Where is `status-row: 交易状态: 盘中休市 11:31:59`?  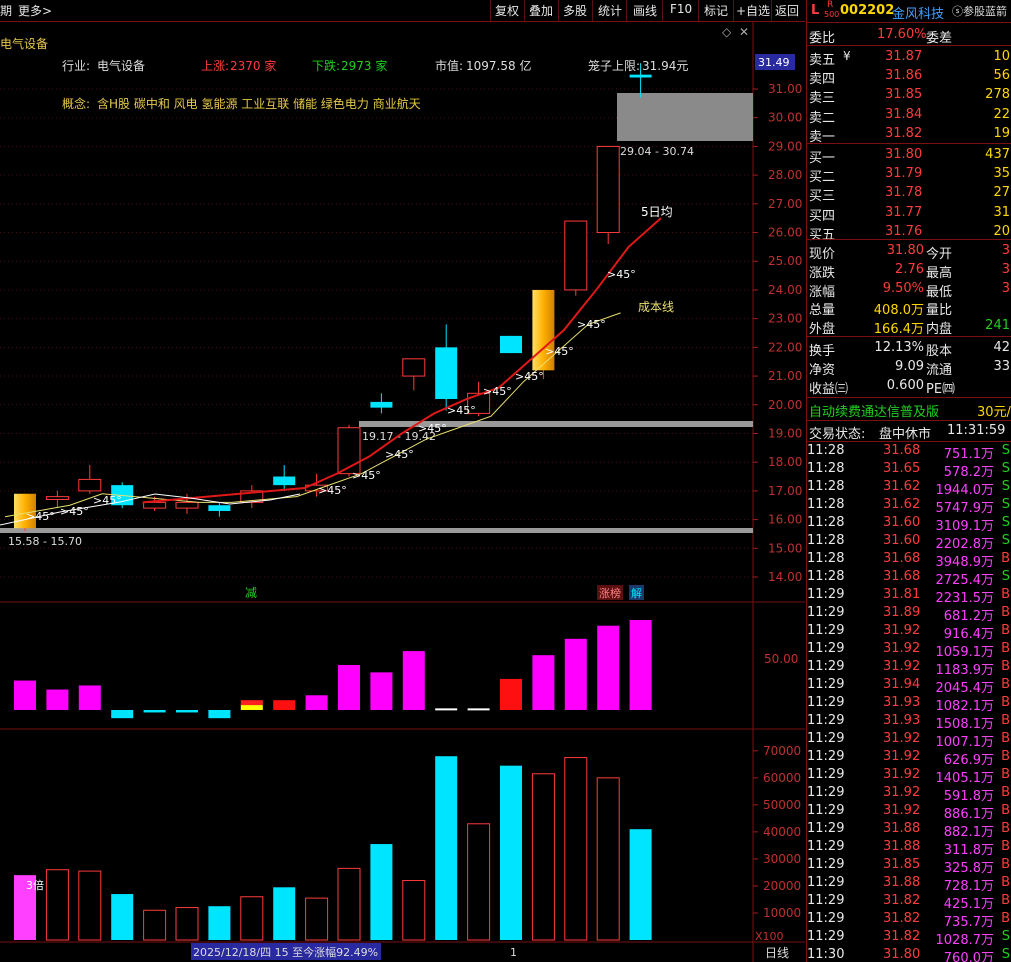
status-row: 交易状态: 盘中休市 11:31:59 is located at coordinates (909, 432).